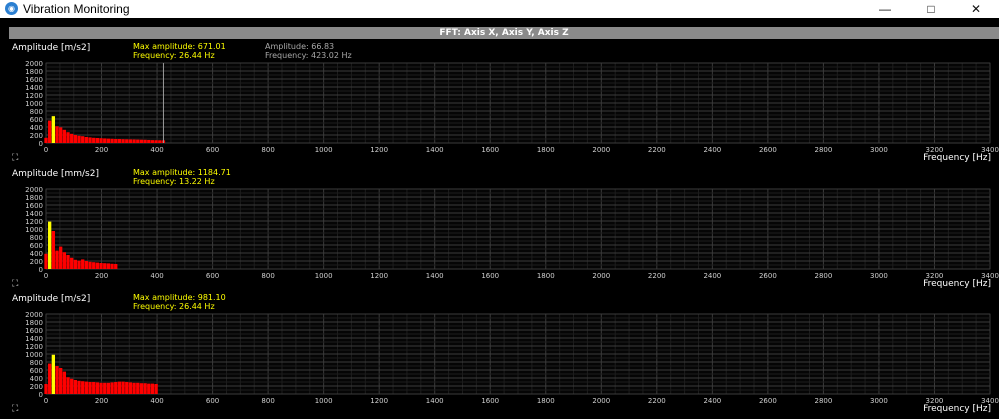  Describe the element at coordinates (379, 401) in the screenshot. I see `x-tick-label: 1200` at that location.